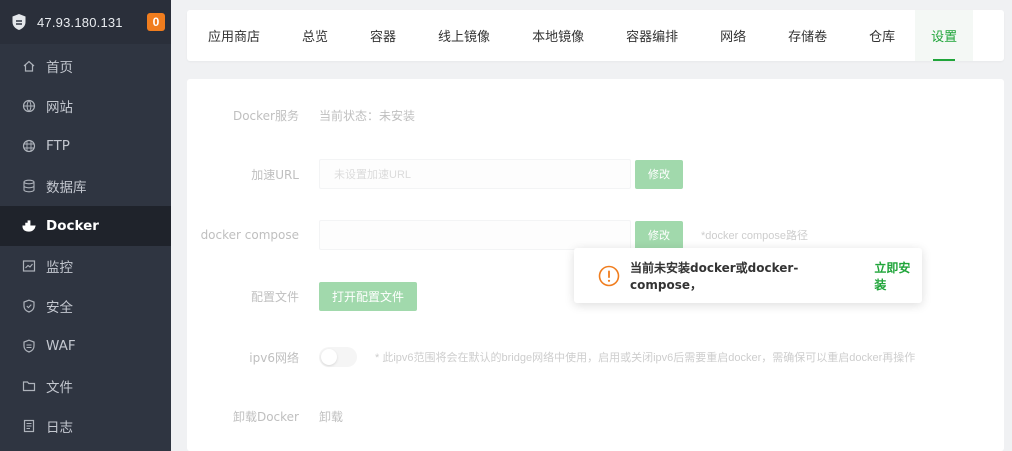 This screenshot has width=1012, height=451. Describe the element at coordinates (609, 276) in the screenshot. I see `warning-circle-icon` at that location.